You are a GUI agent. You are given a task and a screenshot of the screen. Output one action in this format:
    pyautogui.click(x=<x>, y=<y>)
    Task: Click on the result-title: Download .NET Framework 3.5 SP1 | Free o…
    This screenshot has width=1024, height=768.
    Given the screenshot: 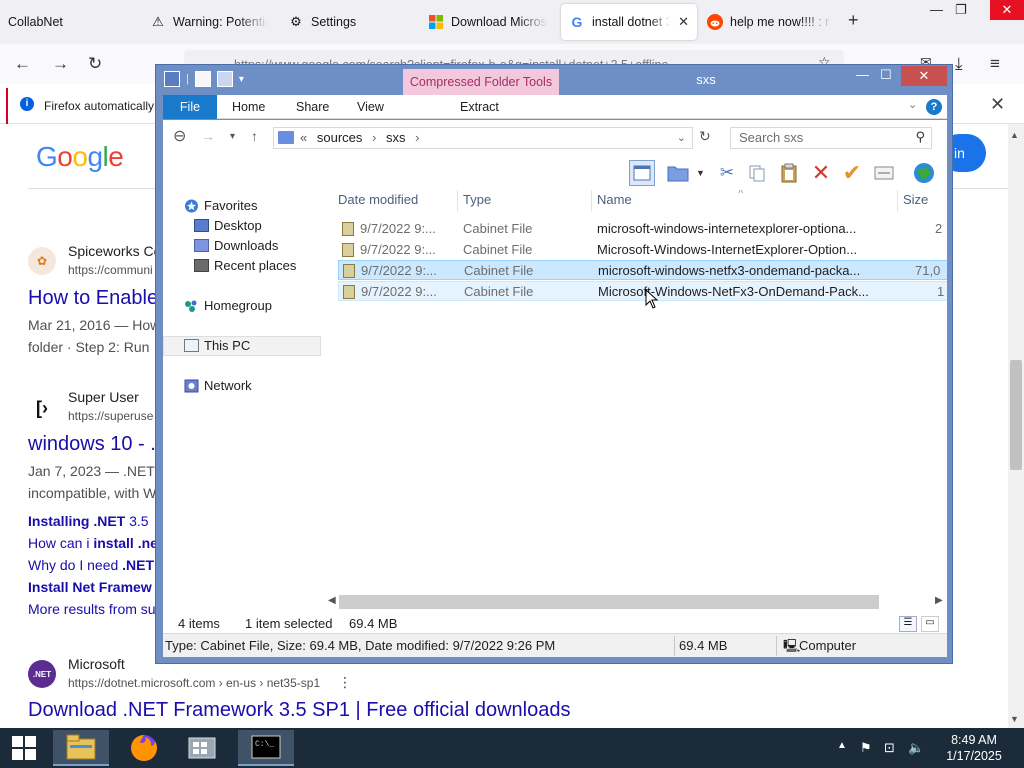 What is the action you would take?
    pyautogui.click(x=299, y=710)
    